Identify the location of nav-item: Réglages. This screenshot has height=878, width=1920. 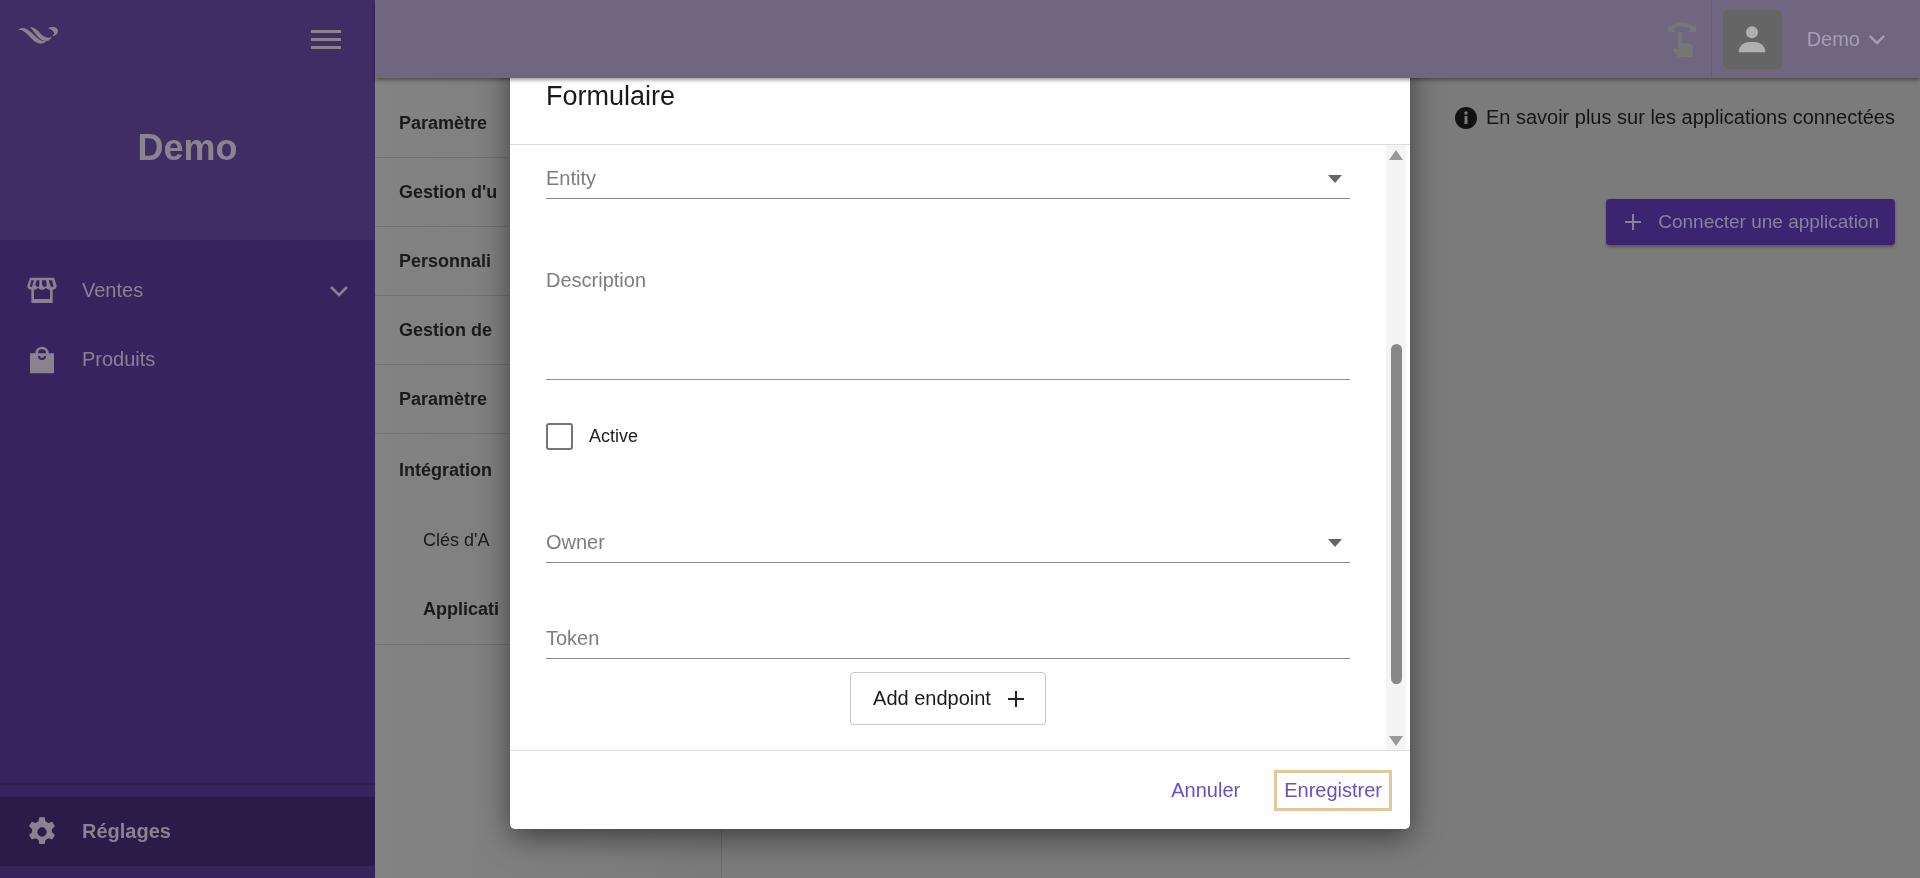
(187, 831).